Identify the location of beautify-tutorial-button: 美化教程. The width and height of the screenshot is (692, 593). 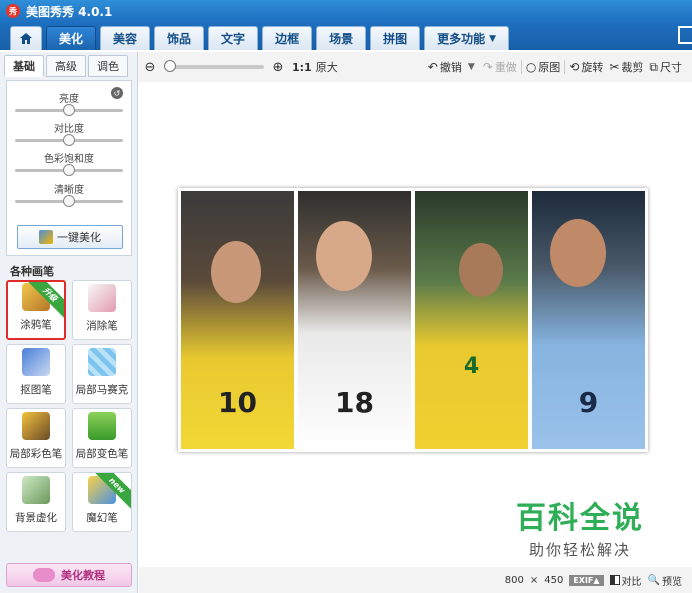
(69, 575).